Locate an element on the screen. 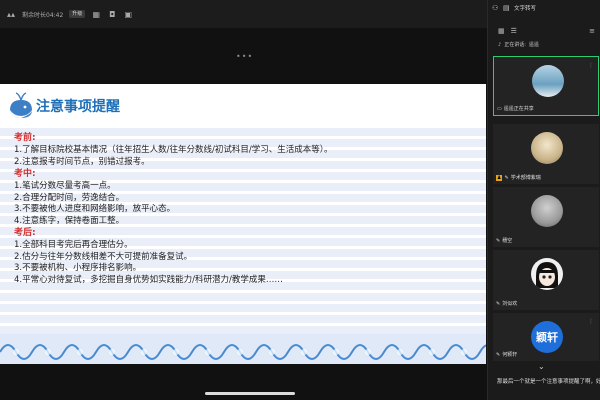  share-icon: ▣ is located at coordinates (128, 14).